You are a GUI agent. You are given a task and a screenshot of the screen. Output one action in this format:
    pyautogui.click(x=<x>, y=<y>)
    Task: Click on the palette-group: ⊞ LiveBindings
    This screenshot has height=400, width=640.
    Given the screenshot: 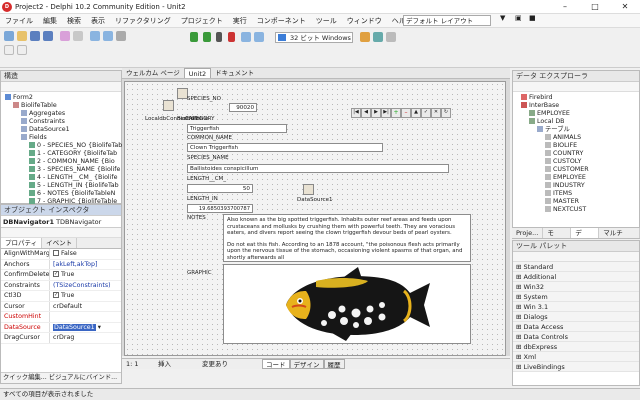 What is the action you would take?
    pyautogui.click(x=576, y=367)
    